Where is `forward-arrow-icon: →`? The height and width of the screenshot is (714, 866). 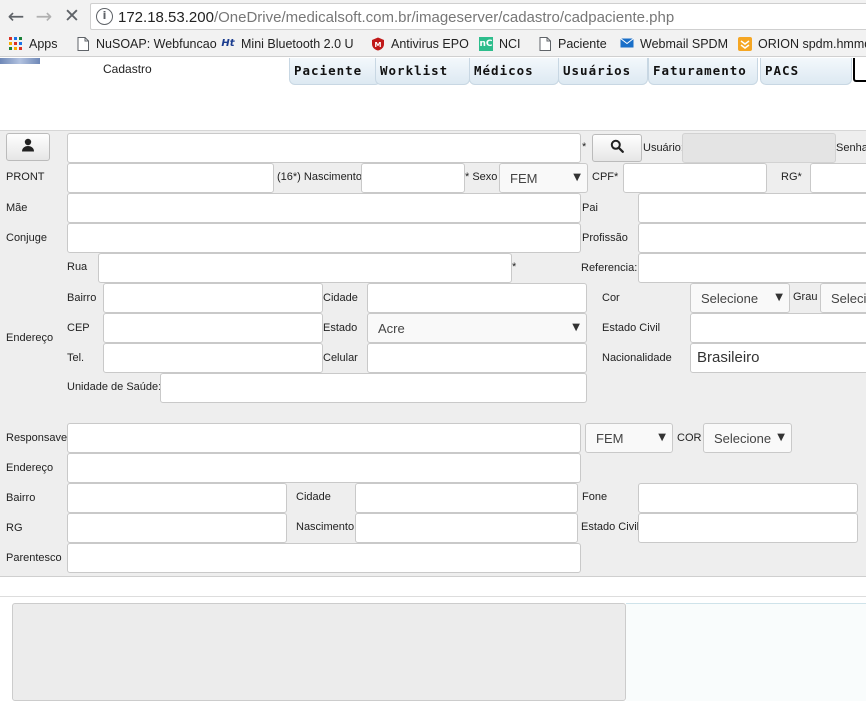
forward-arrow-icon: → is located at coordinates (44, 16).